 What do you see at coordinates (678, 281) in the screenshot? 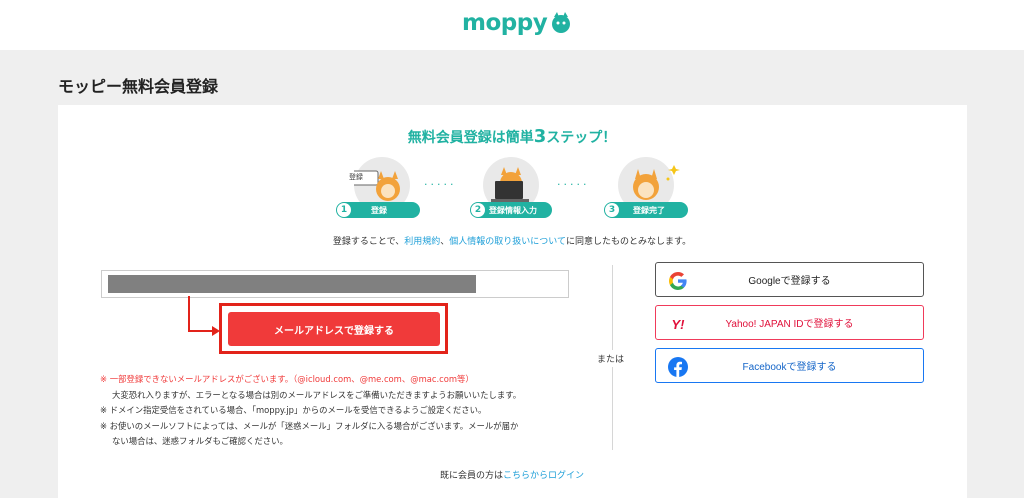
I see `google-icon` at bounding box center [678, 281].